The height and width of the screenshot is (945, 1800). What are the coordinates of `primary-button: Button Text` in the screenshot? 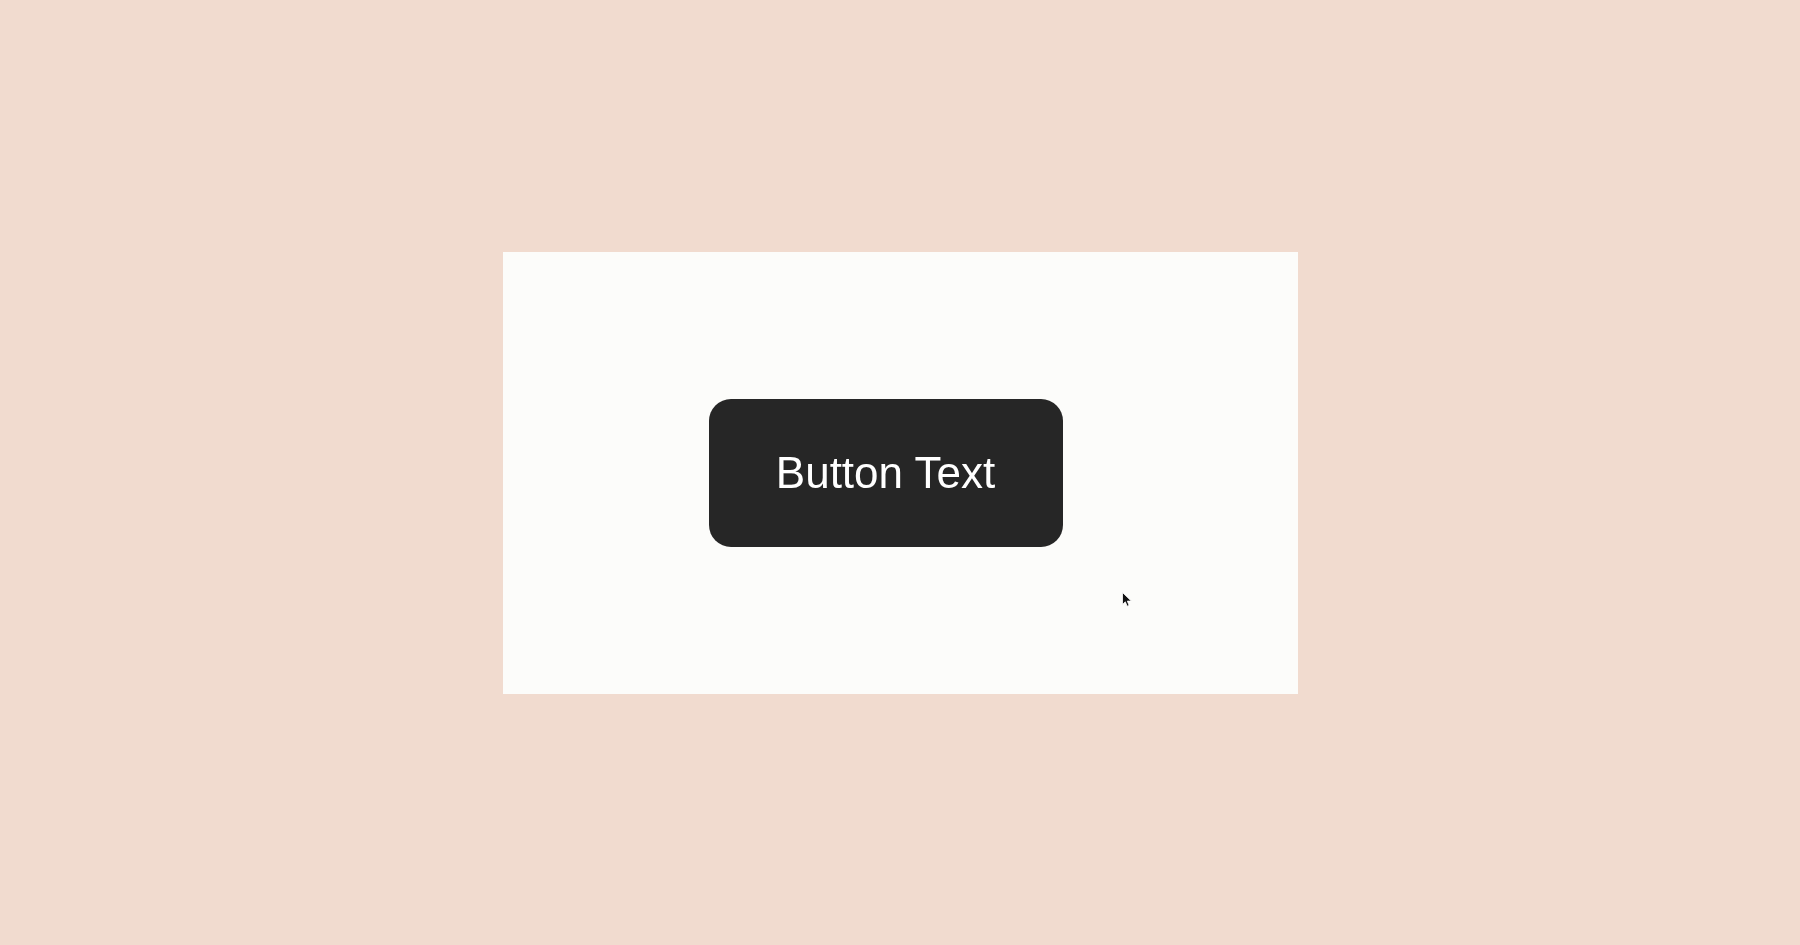 It's located at (885, 472).